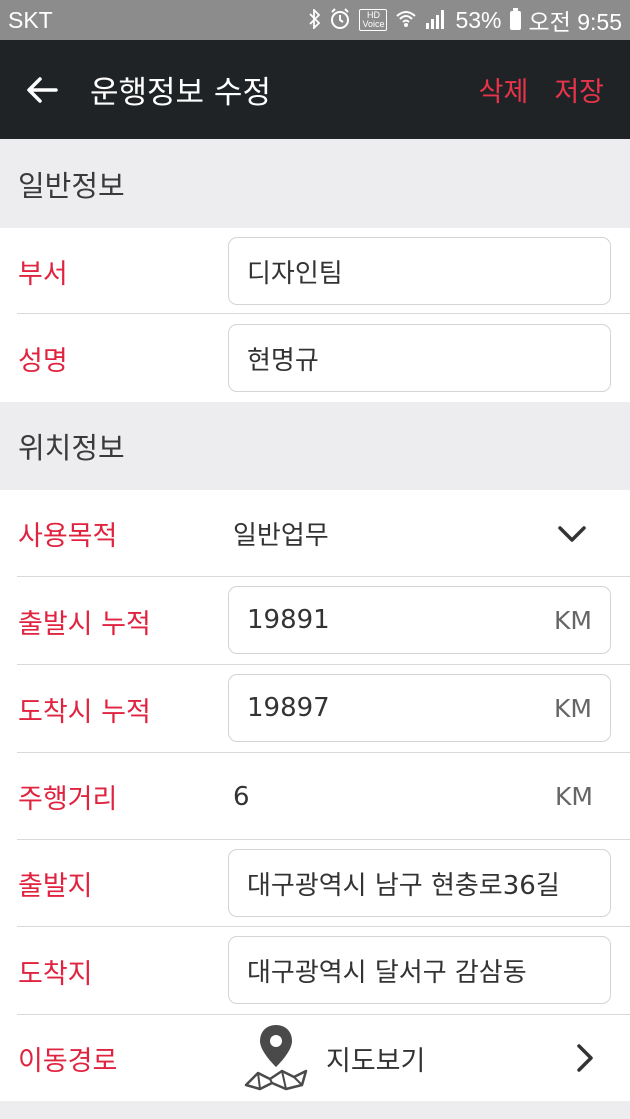 The width and height of the screenshot is (630, 1119). What do you see at coordinates (68, 799) in the screenshot?
I see `distance-label: 주행거리` at bounding box center [68, 799].